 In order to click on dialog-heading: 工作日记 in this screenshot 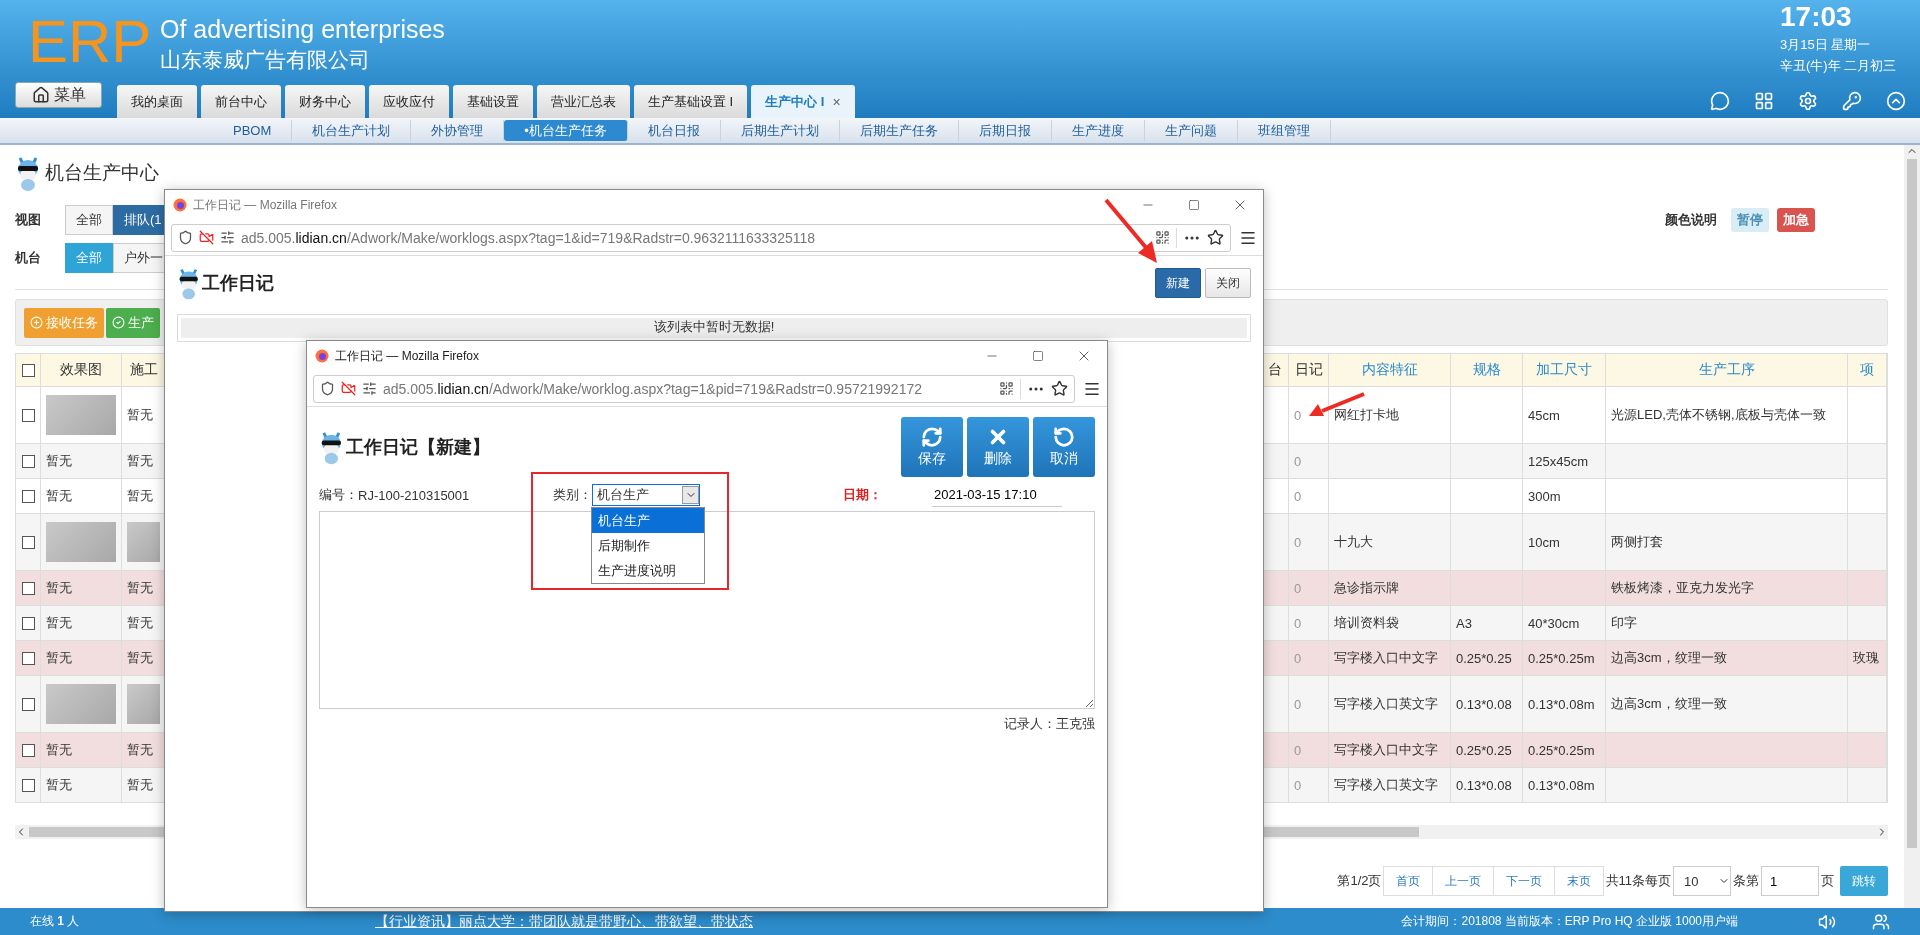, I will do `click(238, 284)`.